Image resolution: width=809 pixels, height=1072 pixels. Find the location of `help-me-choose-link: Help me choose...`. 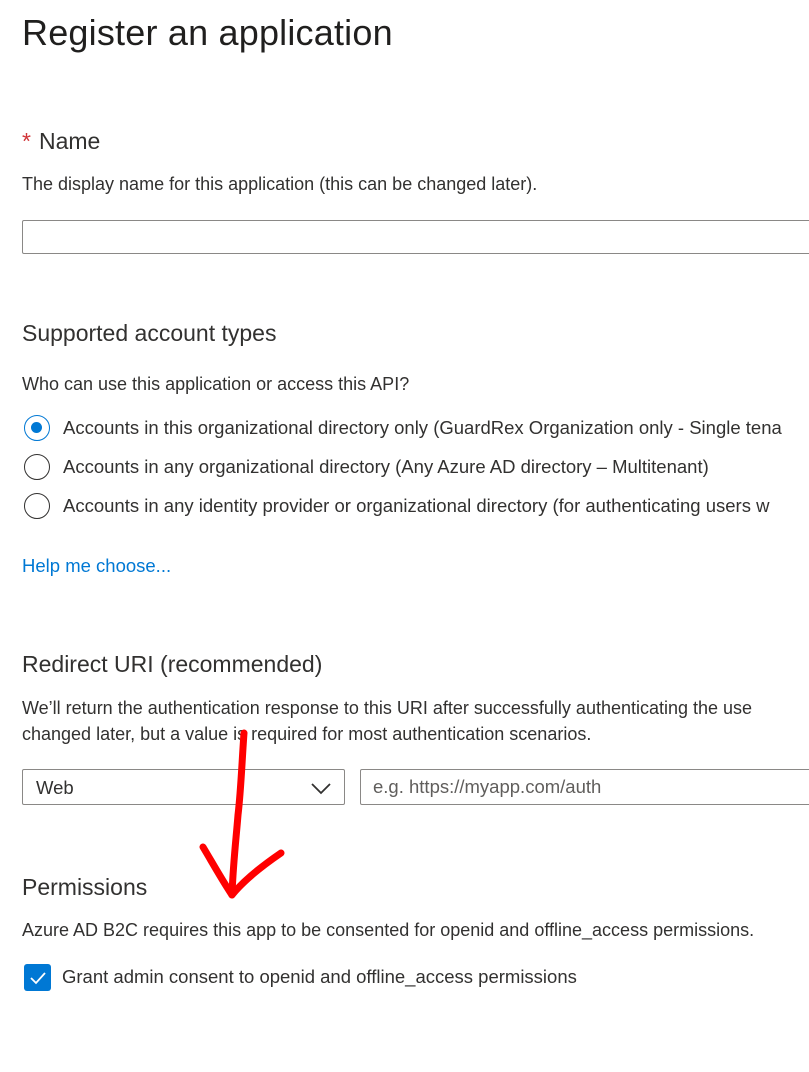

help-me-choose-link: Help me choose... is located at coordinates (96, 566).